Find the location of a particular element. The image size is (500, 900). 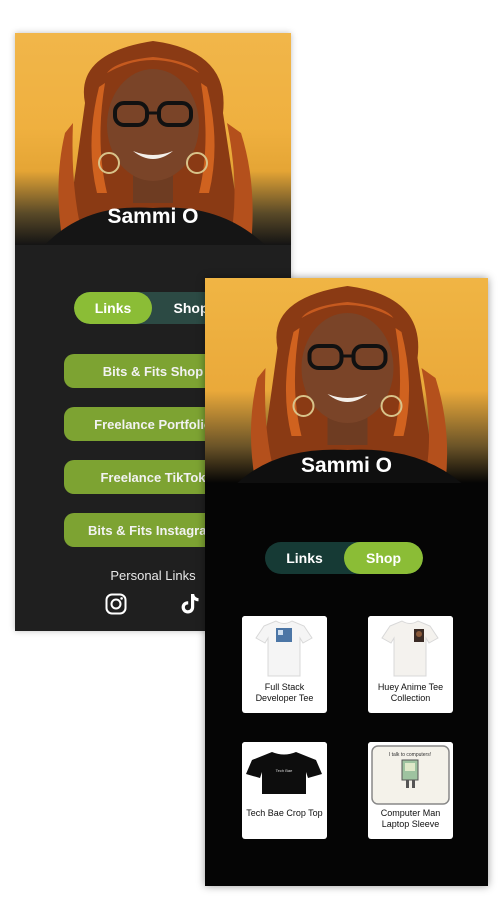

product-card-tech-bae-crop: Tech Bae Tech Bae Crop Top is located at coordinates (284, 790).